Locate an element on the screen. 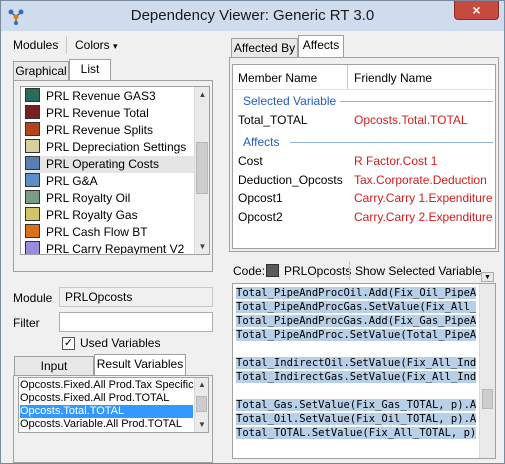 The height and width of the screenshot is (464, 505). affects-member-cell: Opcost2 is located at coordinates (260, 217).